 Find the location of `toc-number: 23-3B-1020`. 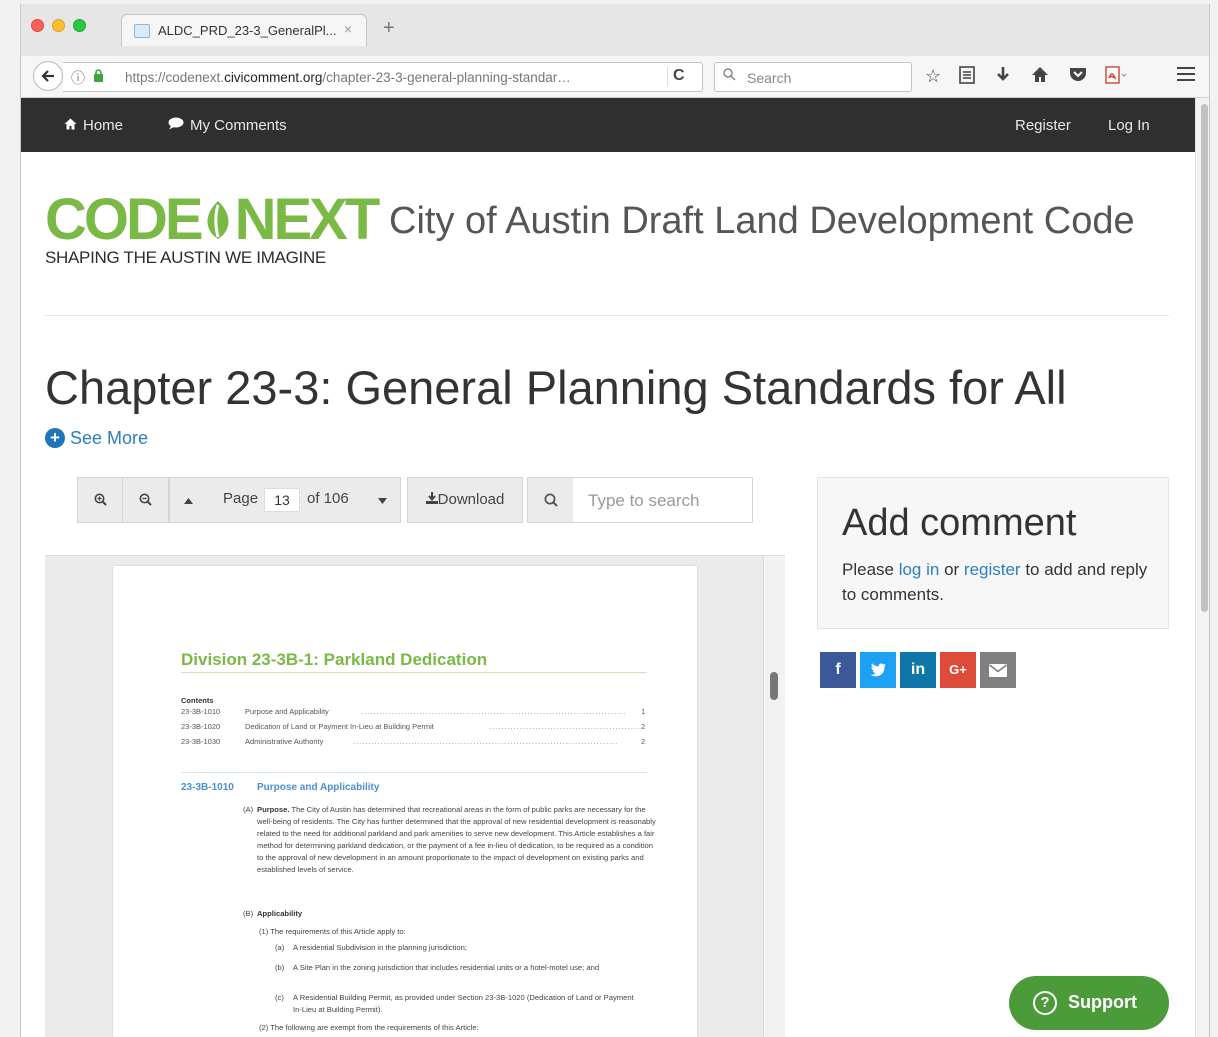

toc-number: 23-3B-1020 is located at coordinates (201, 726).